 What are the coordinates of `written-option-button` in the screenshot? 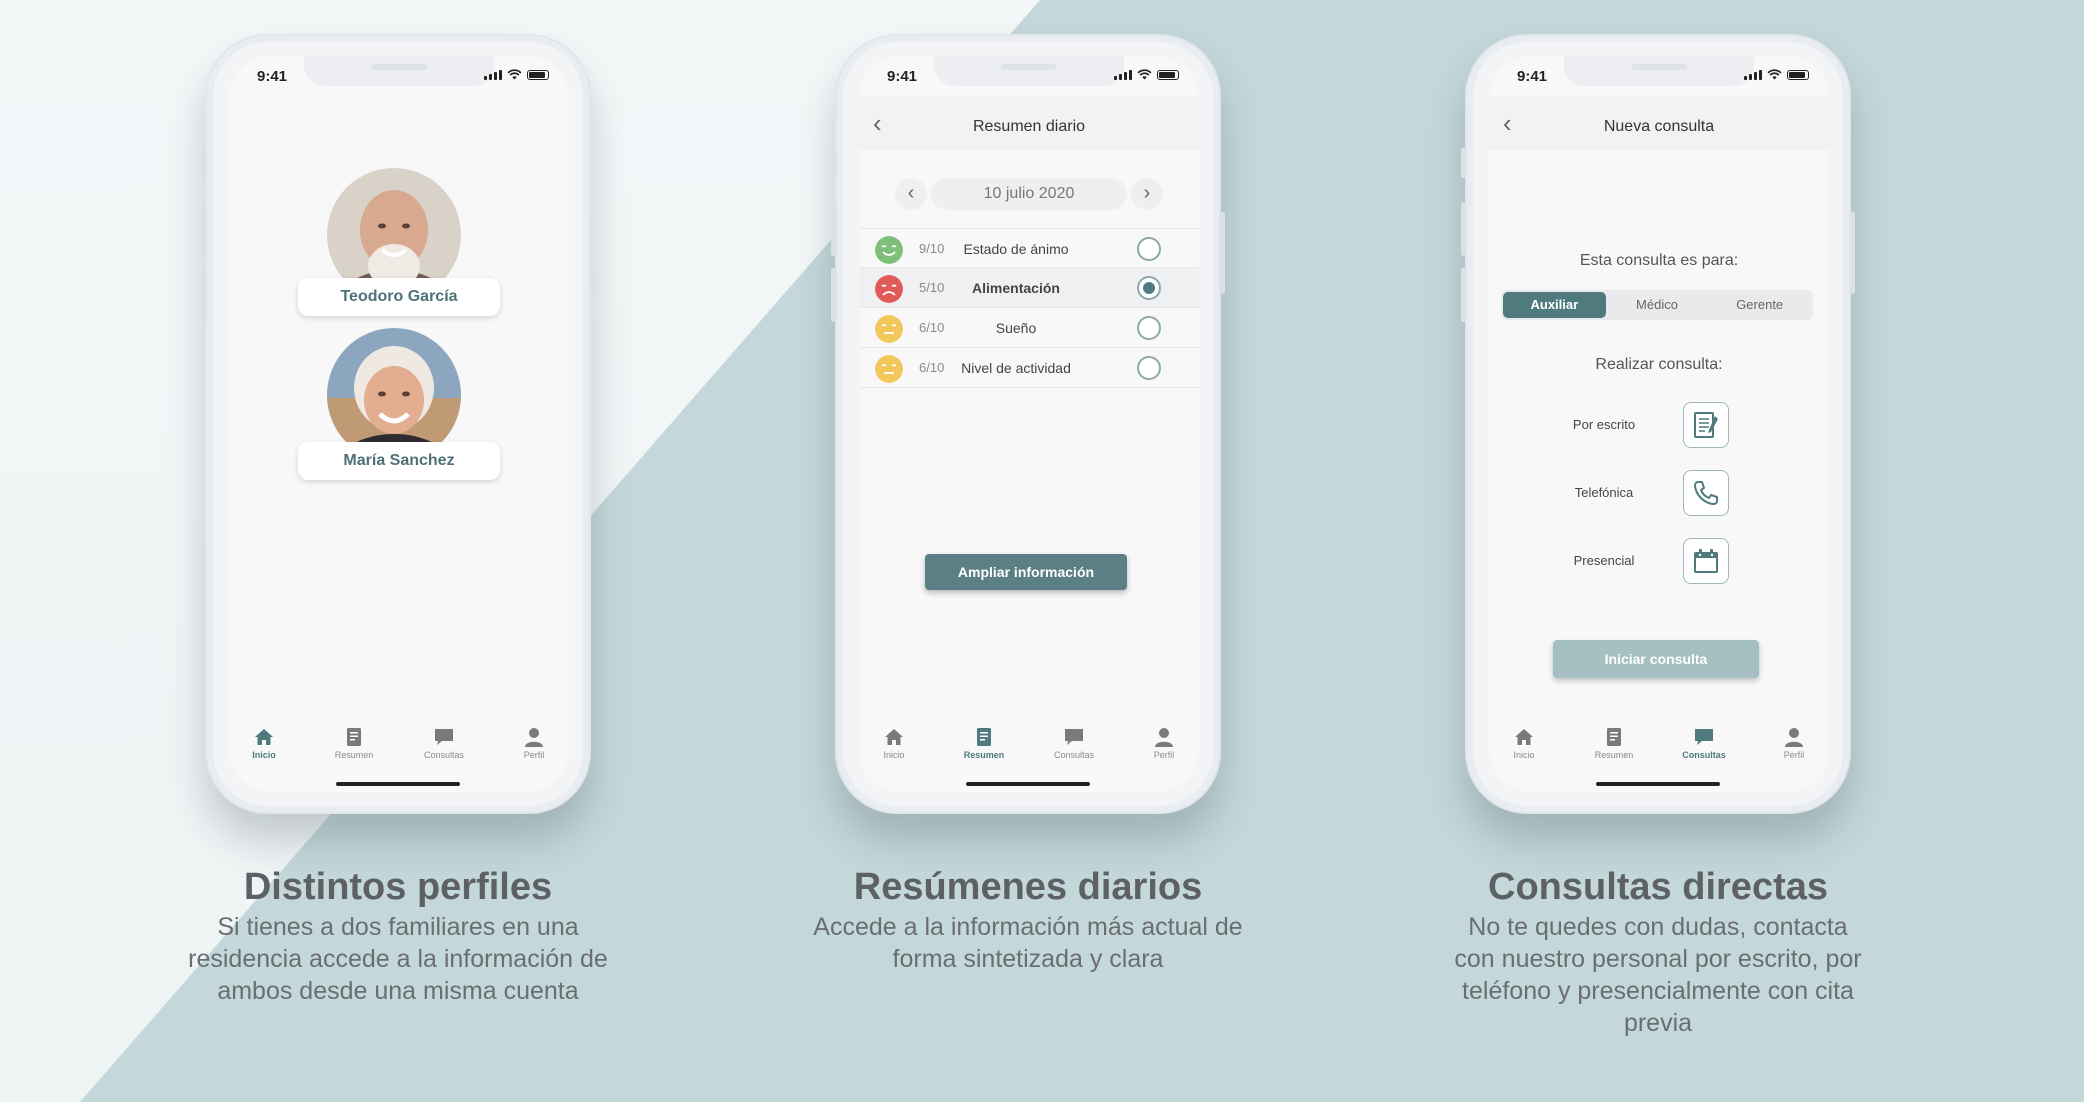 It's located at (1706, 425).